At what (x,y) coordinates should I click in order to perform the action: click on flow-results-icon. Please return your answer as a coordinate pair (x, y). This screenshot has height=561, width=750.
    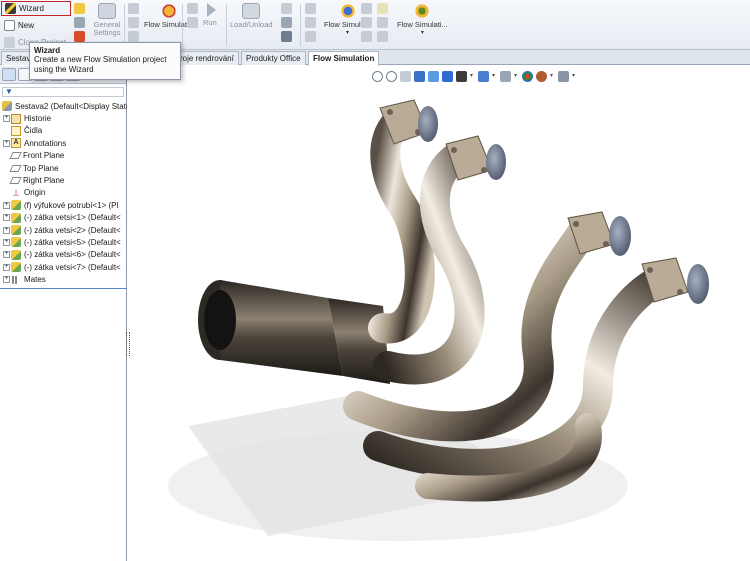
    Looking at the image, I should click on (347, 11).